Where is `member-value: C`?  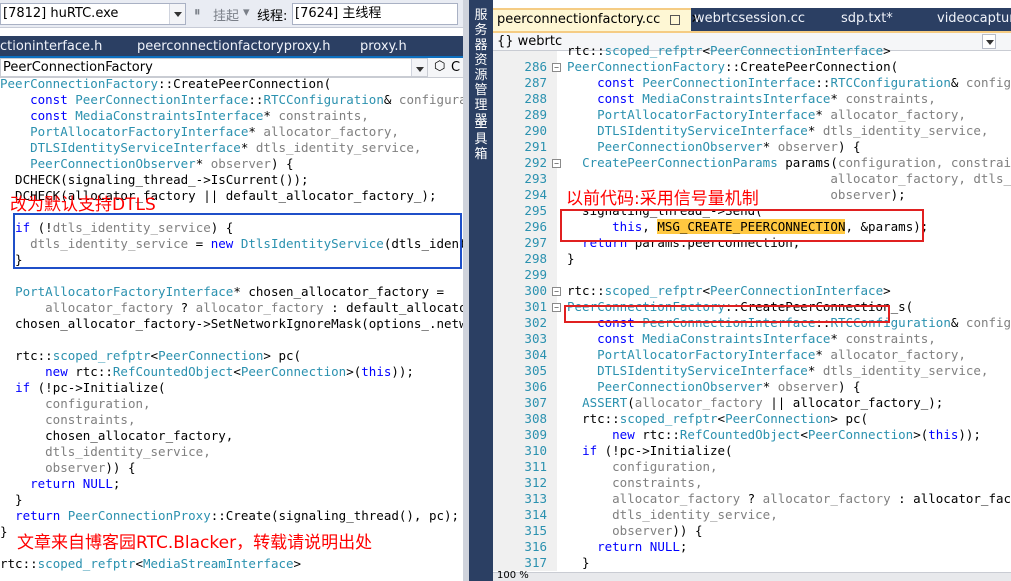
member-value: C is located at coordinates (455, 67).